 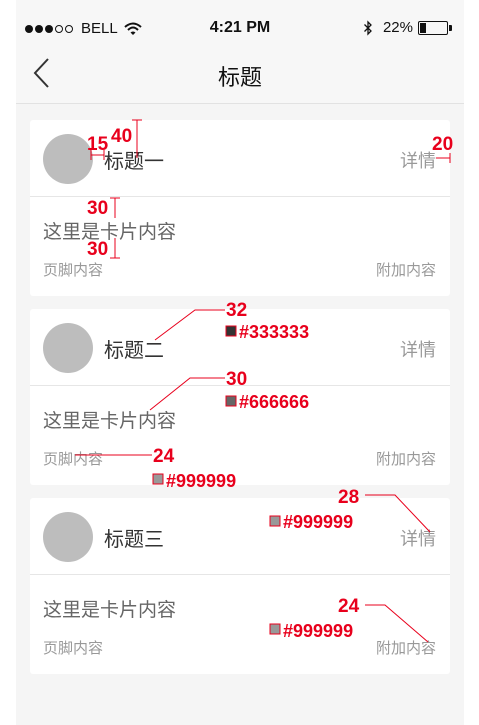 I want to click on nav-bar: 标题, so click(x=240, y=72).